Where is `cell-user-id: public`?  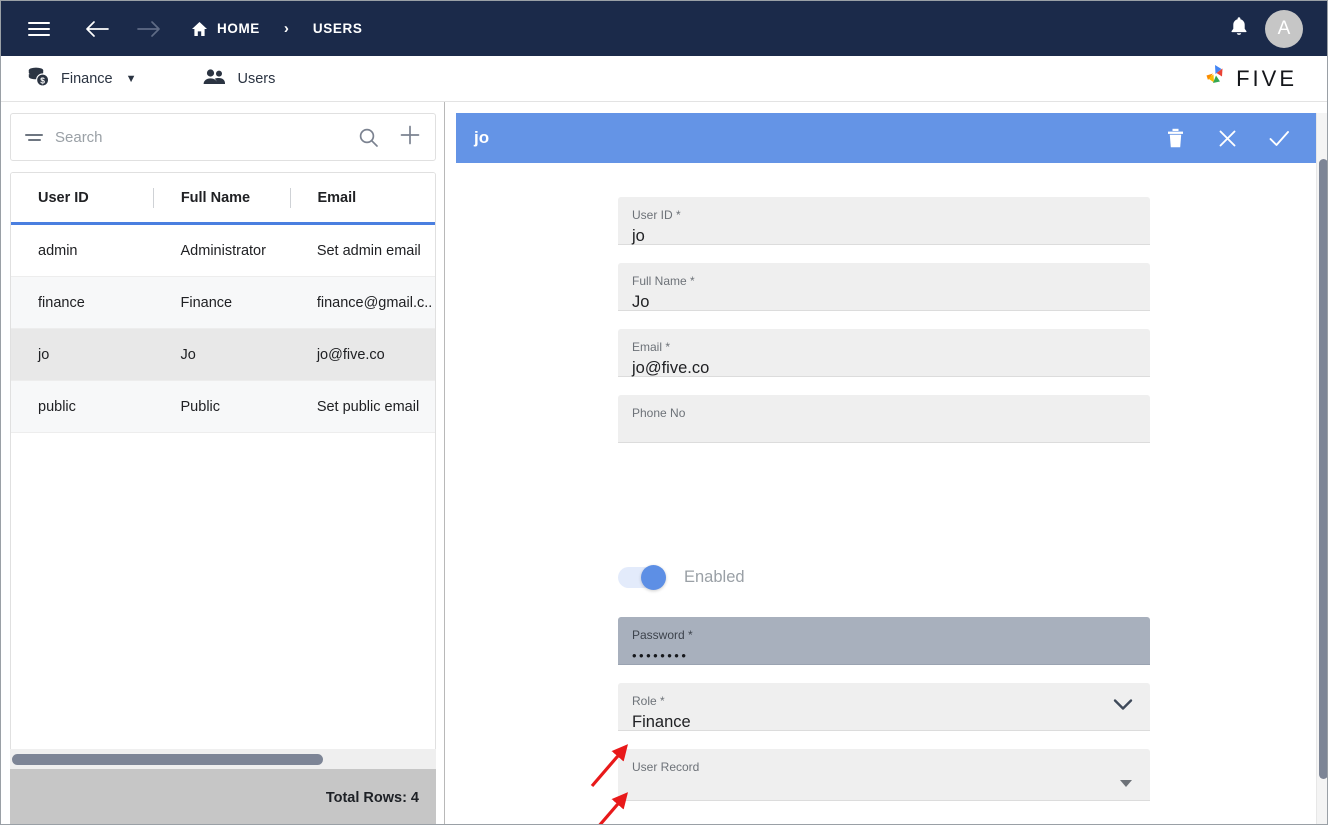
cell-user-id: public is located at coordinates (57, 406).